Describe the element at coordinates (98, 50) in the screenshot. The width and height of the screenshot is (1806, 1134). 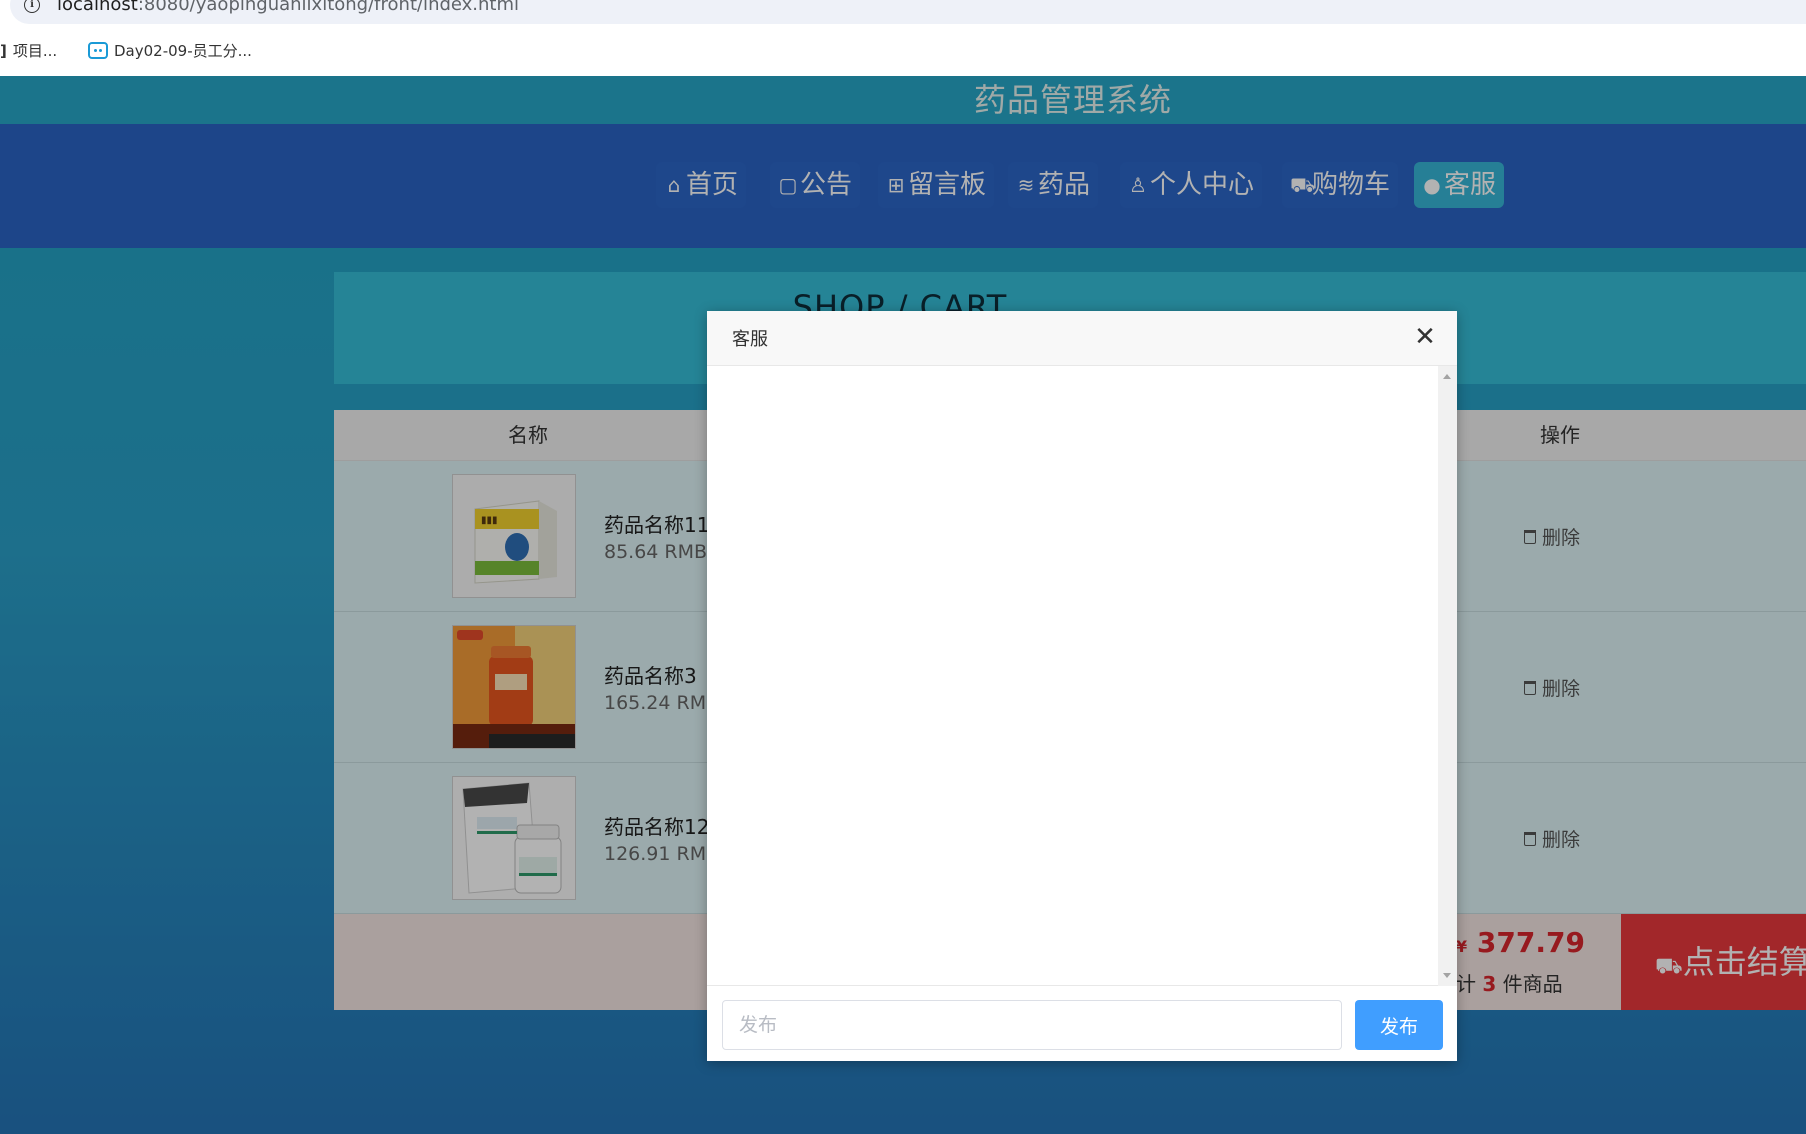
I see `bilibili-icon` at that location.